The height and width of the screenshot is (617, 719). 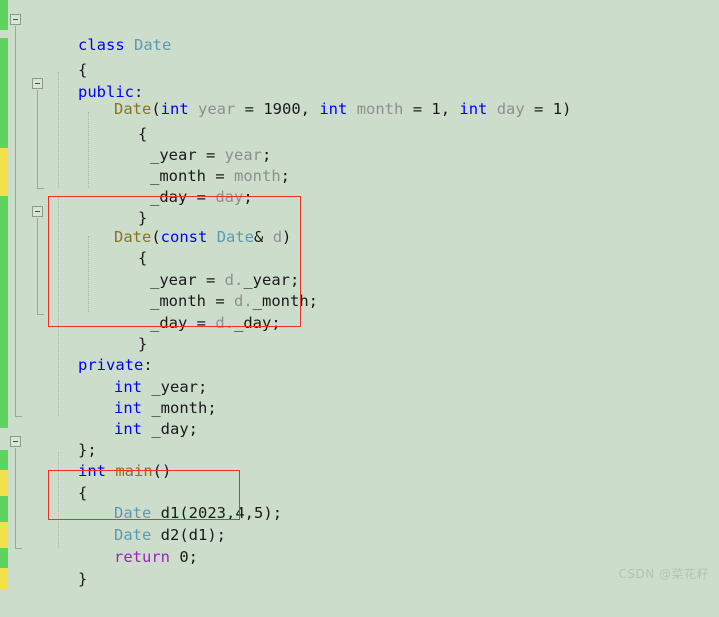 I want to click on type-date: Date, so click(x=153, y=45).